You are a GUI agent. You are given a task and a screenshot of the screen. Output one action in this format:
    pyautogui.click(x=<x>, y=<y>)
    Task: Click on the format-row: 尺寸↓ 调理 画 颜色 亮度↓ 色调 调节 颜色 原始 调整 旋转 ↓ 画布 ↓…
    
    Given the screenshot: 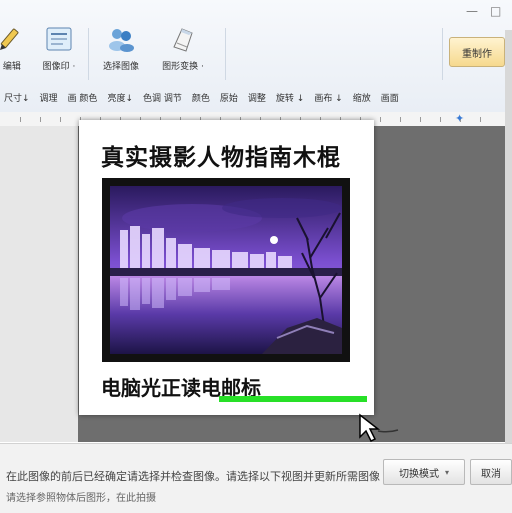 What is the action you would take?
    pyautogui.click(x=256, y=97)
    